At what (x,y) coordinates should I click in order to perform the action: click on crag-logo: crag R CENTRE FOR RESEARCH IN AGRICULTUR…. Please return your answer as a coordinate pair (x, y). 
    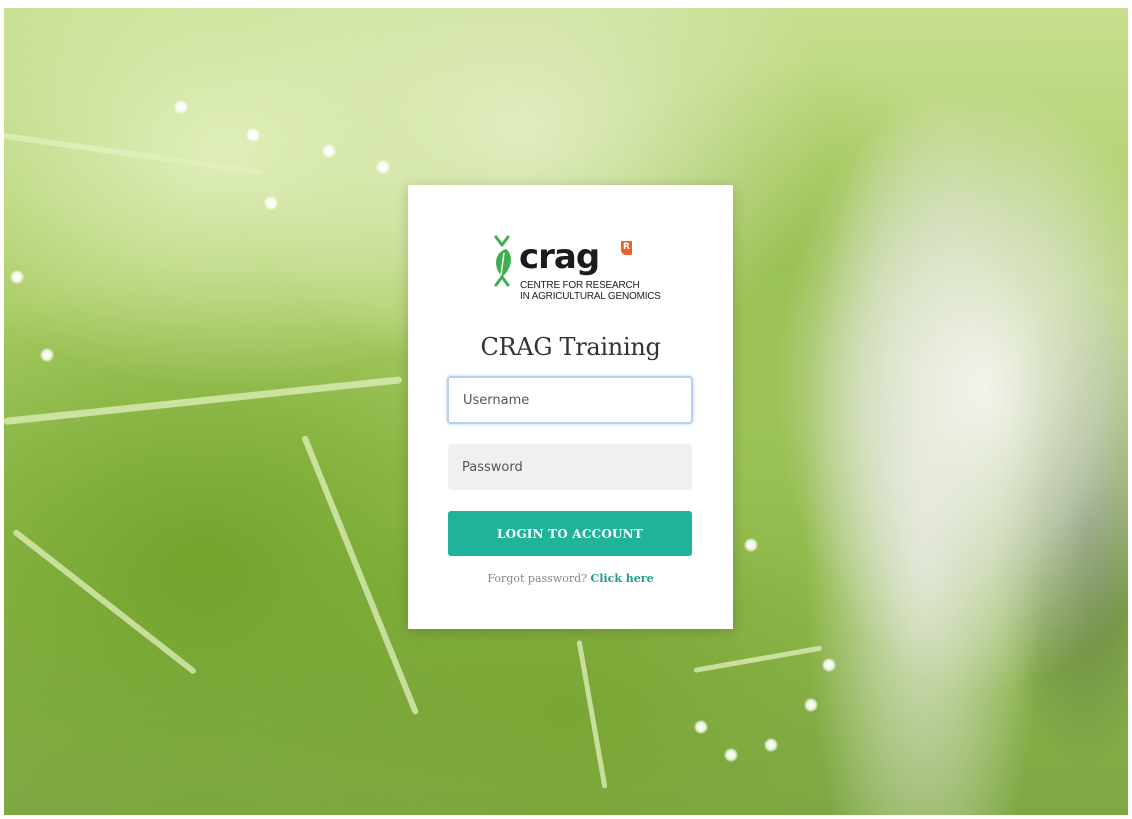
    Looking at the image, I should click on (574, 271).